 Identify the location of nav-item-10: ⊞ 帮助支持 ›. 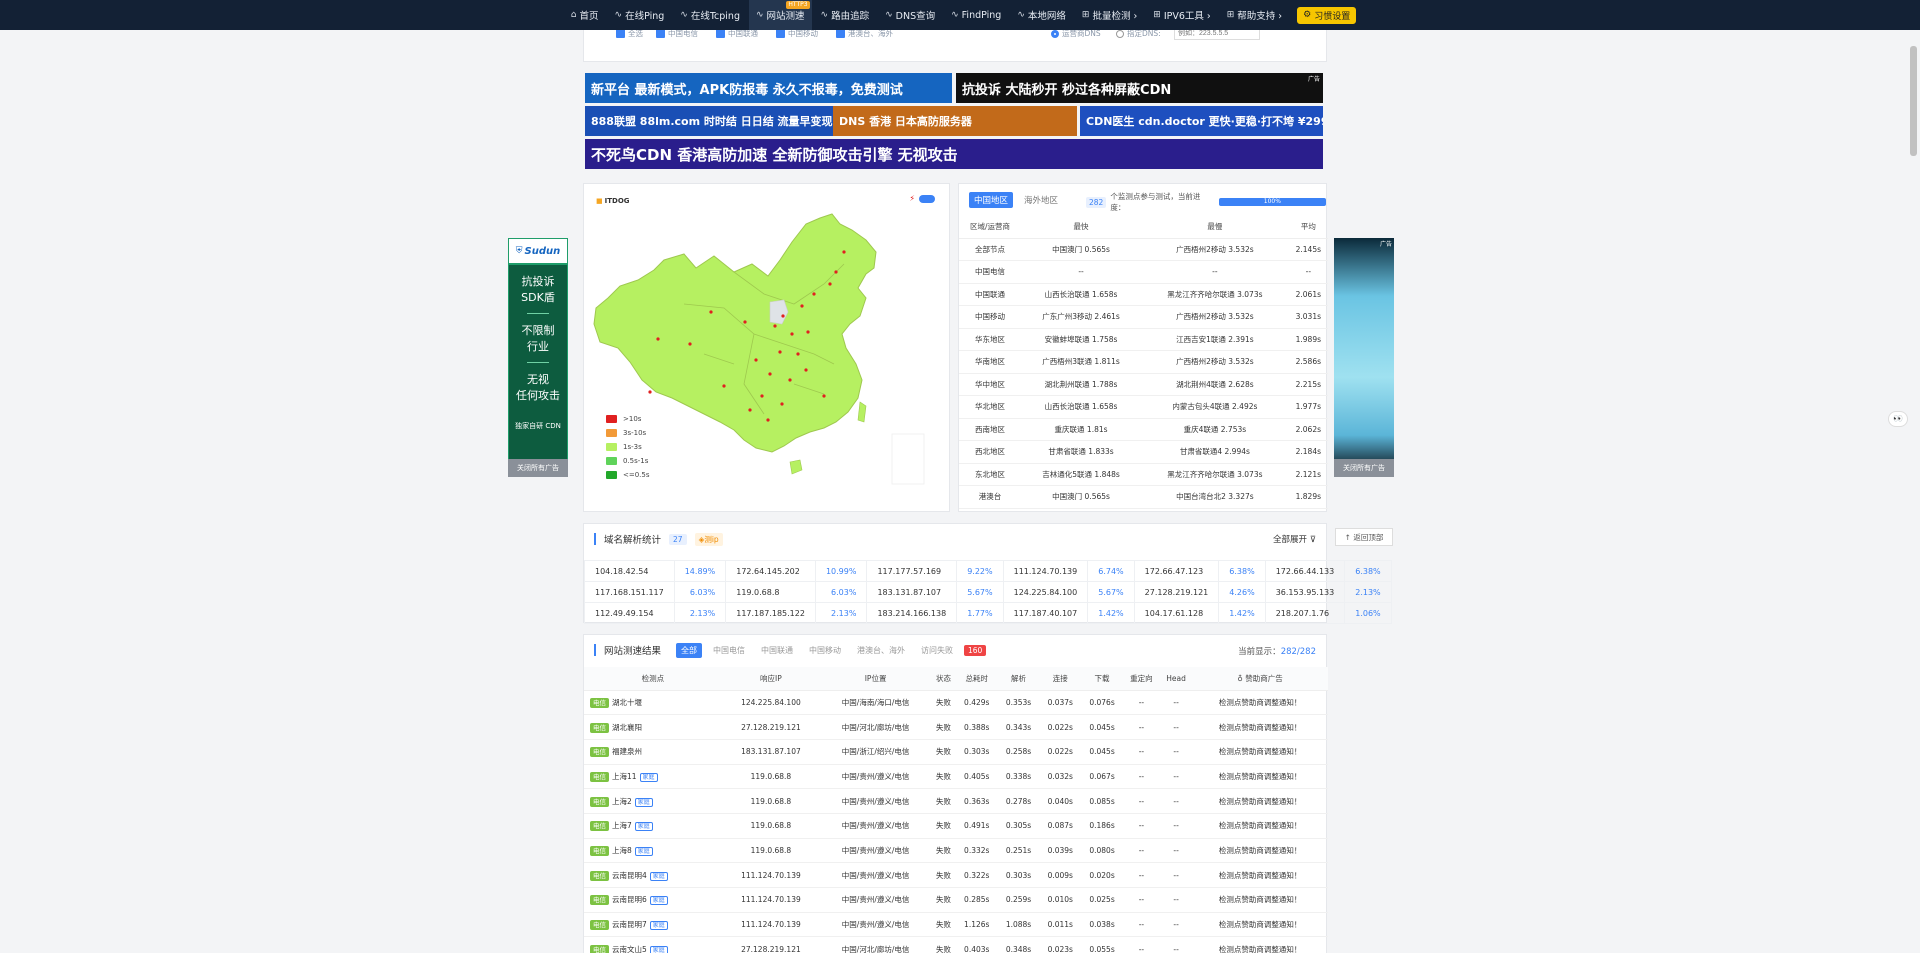
(1254, 15).